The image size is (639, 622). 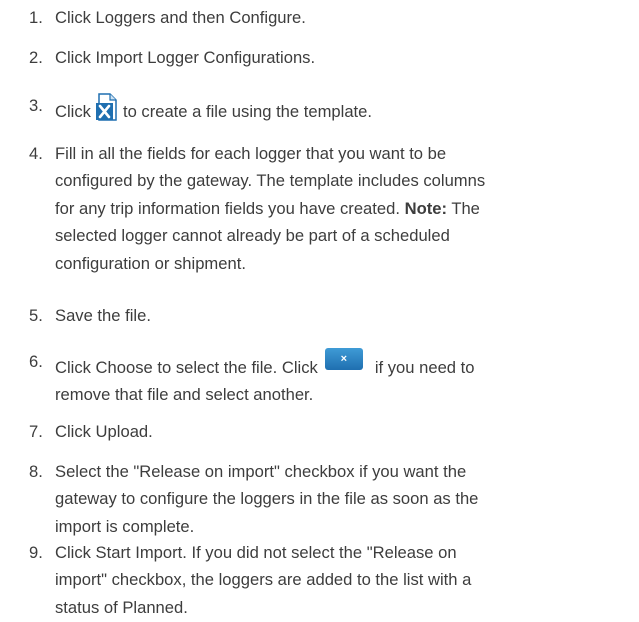 What do you see at coordinates (36, 315) in the screenshot?
I see `step-number: 5.` at bounding box center [36, 315].